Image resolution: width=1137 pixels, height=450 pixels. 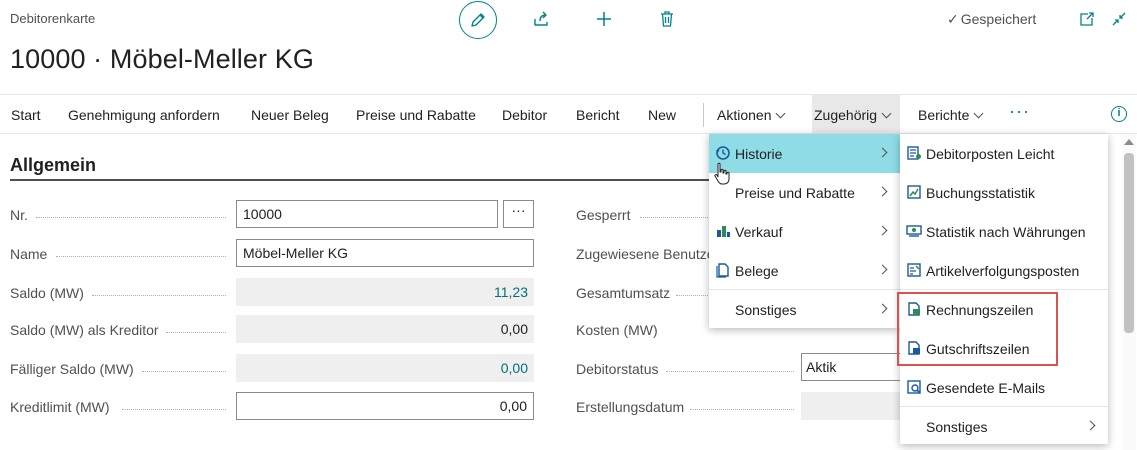 What do you see at coordinates (804, 309) in the screenshot?
I see `menu-item-sonstiges: Sonstiges` at bounding box center [804, 309].